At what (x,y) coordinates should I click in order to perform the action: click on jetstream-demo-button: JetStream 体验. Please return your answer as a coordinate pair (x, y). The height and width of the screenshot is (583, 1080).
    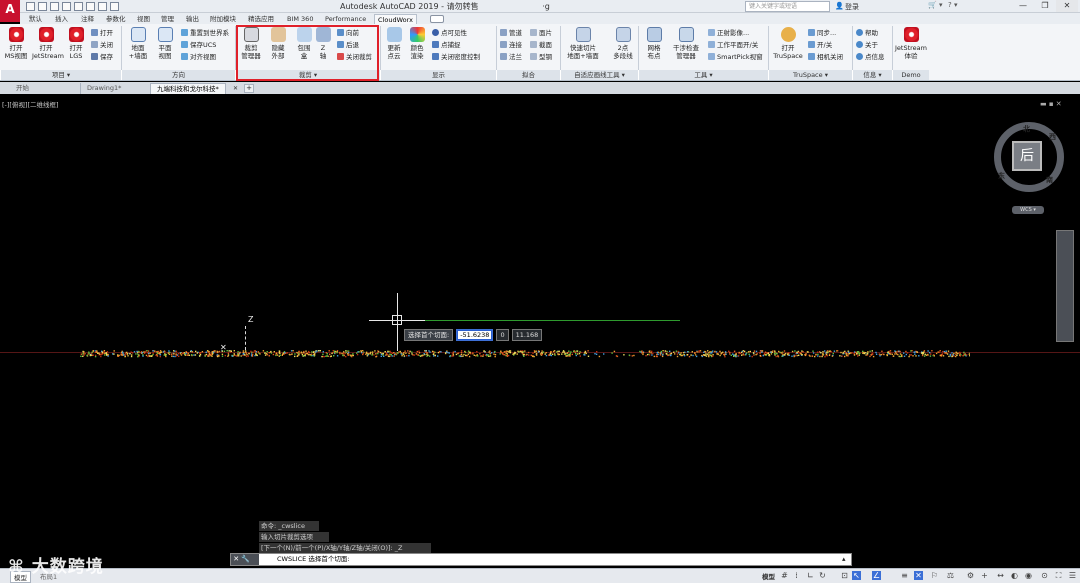
    Looking at the image, I should click on (911, 43).